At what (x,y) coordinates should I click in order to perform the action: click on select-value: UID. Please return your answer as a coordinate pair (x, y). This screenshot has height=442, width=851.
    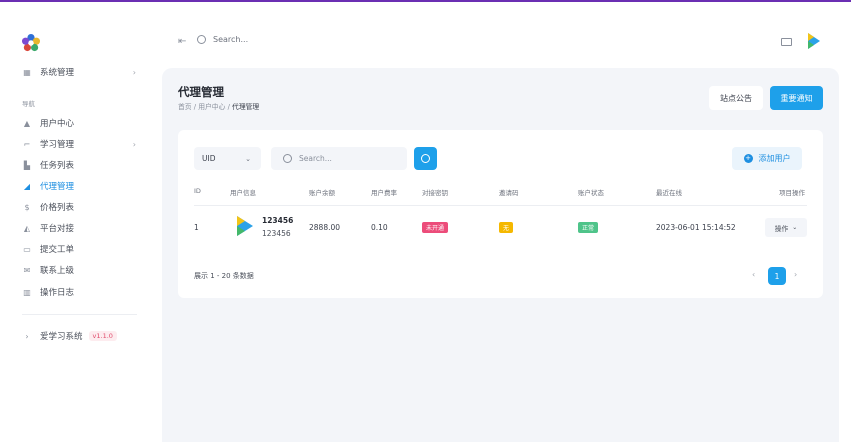
    Looking at the image, I should click on (209, 158).